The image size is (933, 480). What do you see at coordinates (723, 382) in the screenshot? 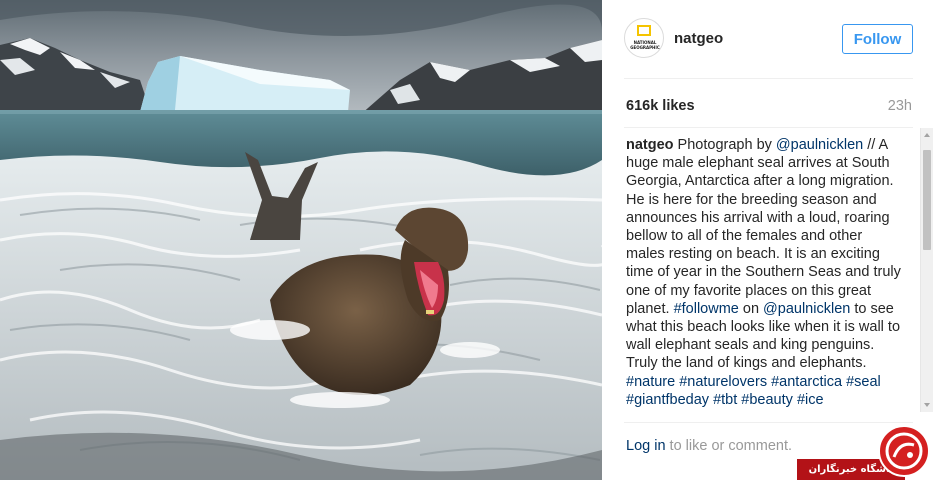
I see `hashtag-link: #naturelovers` at bounding box center [723, 382].